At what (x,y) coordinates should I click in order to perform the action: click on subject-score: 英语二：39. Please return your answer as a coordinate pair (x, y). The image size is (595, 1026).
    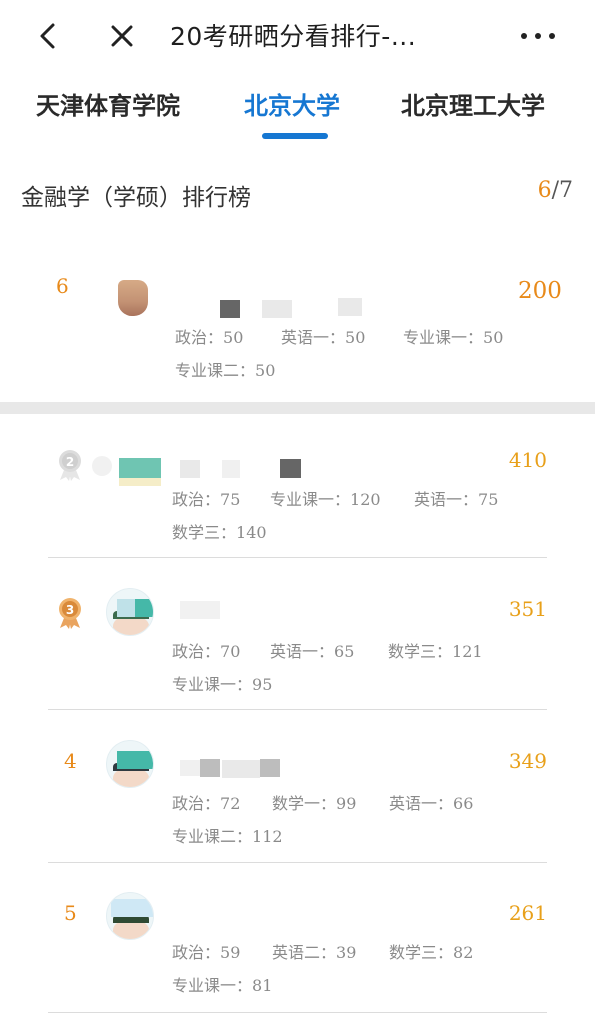
    Looking at the image, I should click on (314, 951).